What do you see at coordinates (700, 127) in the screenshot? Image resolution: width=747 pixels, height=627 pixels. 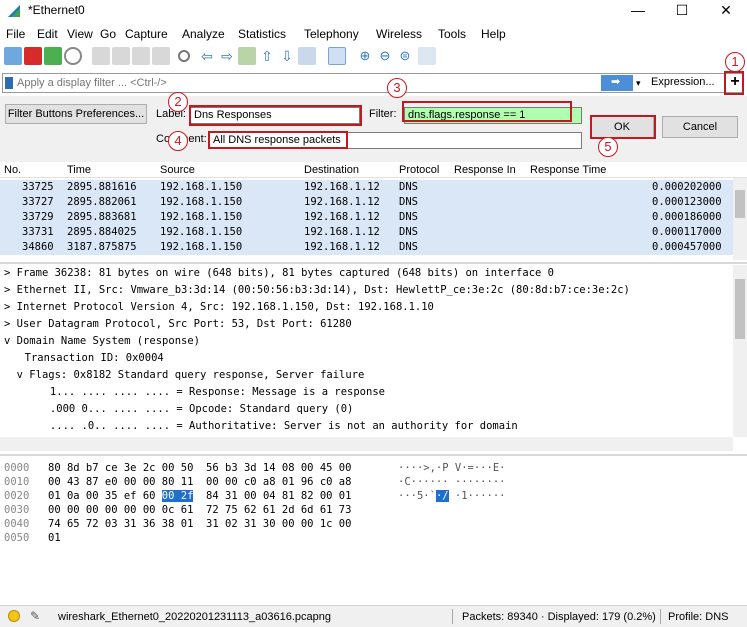 I see `cancel-button: Cancel` at bounding box center [700, 127].